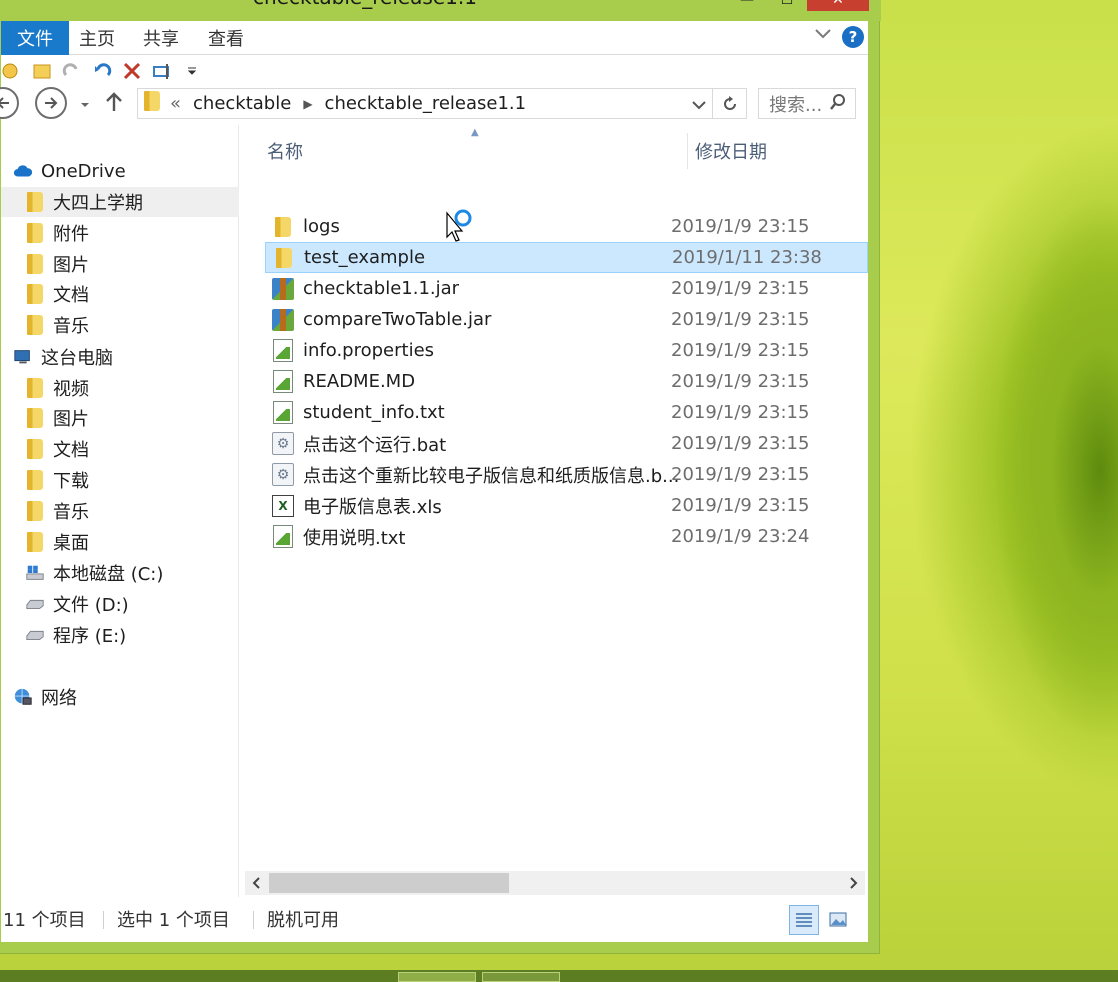 This screenshot has width=1118, height=982. What do you see at coordinates (175, 103) in the screenshot?
I see `path-overflow: «` at bounding box center [175, 103].